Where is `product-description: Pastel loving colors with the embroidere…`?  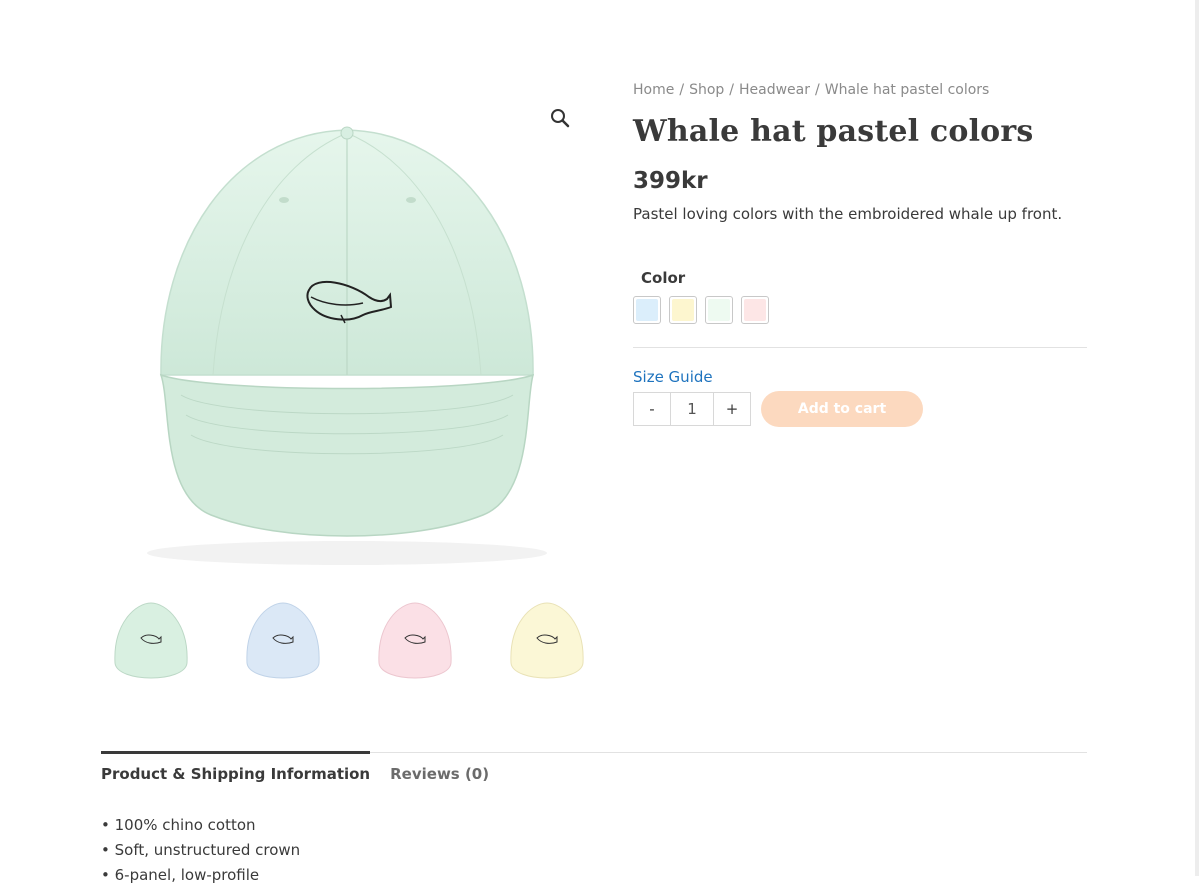 product-description: Pastel loving colors with the embroidere… is located at coordinates (848, 214).